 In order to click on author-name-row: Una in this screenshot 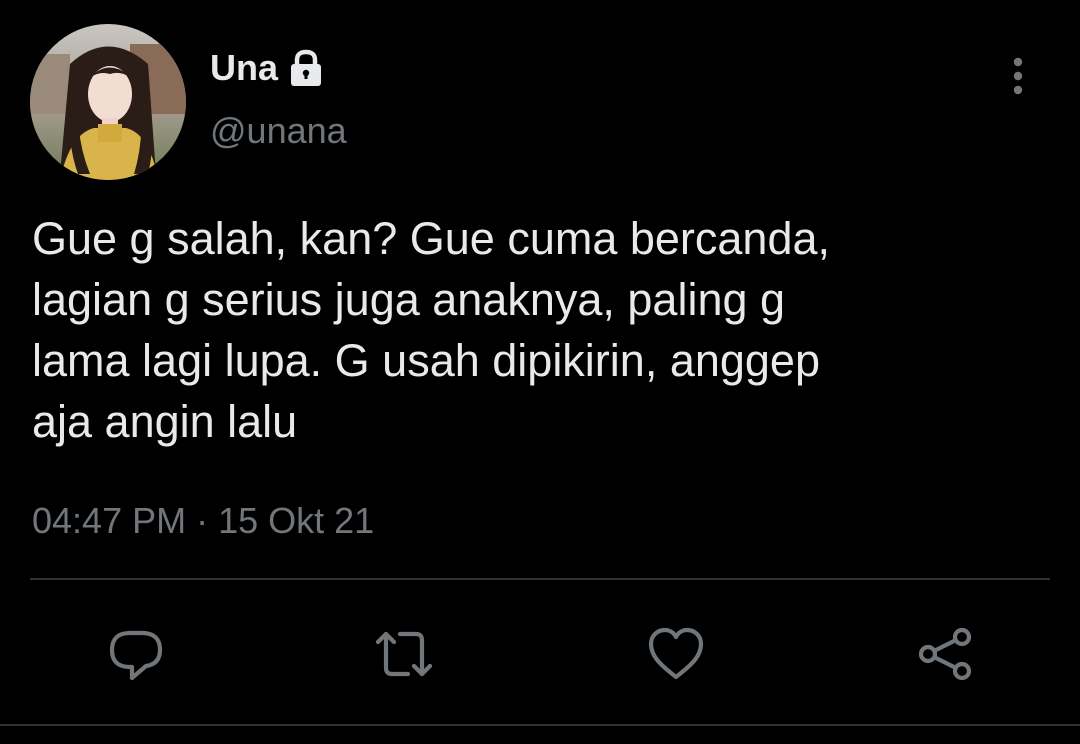, I will do `click(268, 68)`.